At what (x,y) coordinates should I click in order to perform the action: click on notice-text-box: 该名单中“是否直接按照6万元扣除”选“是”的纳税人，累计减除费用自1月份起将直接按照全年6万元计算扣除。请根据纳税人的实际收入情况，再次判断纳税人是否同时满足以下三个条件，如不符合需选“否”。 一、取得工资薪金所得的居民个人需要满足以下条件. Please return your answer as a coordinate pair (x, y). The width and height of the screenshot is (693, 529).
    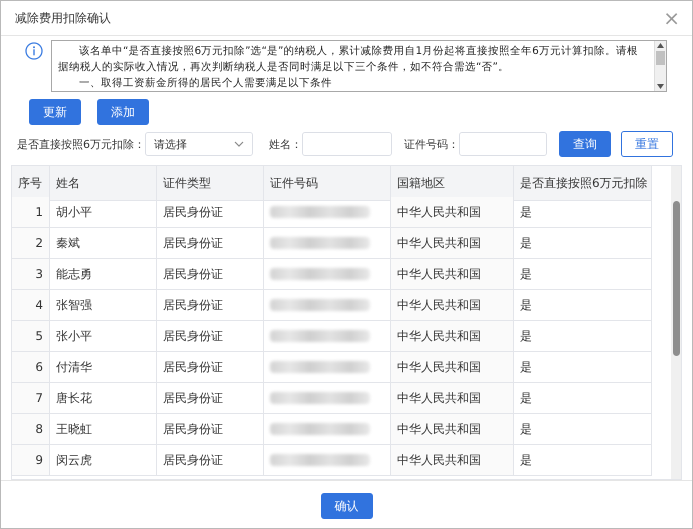
    Looking at the image, I should click on (359, 66).